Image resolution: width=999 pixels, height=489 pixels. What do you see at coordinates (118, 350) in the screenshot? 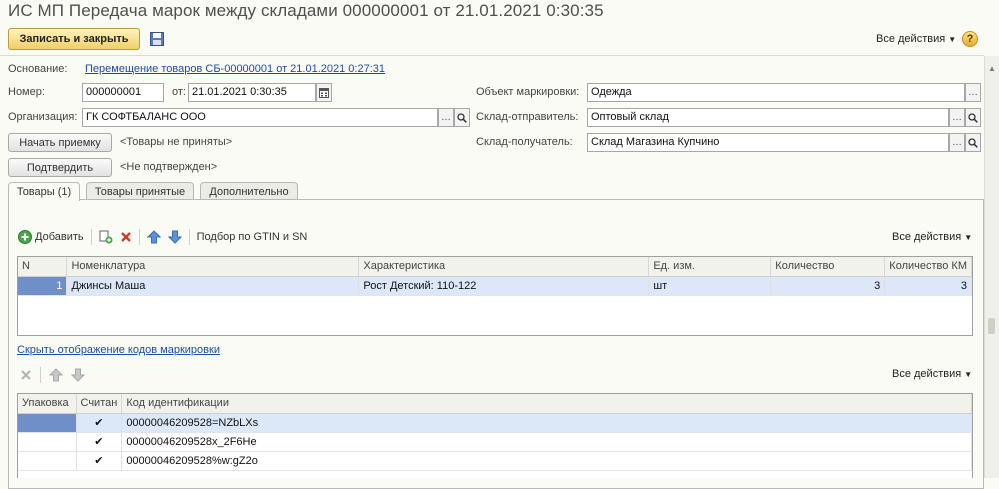
I see `hide-codes-link: Скрыть отображение кодов маркировки` at bounding box center [118, 350].